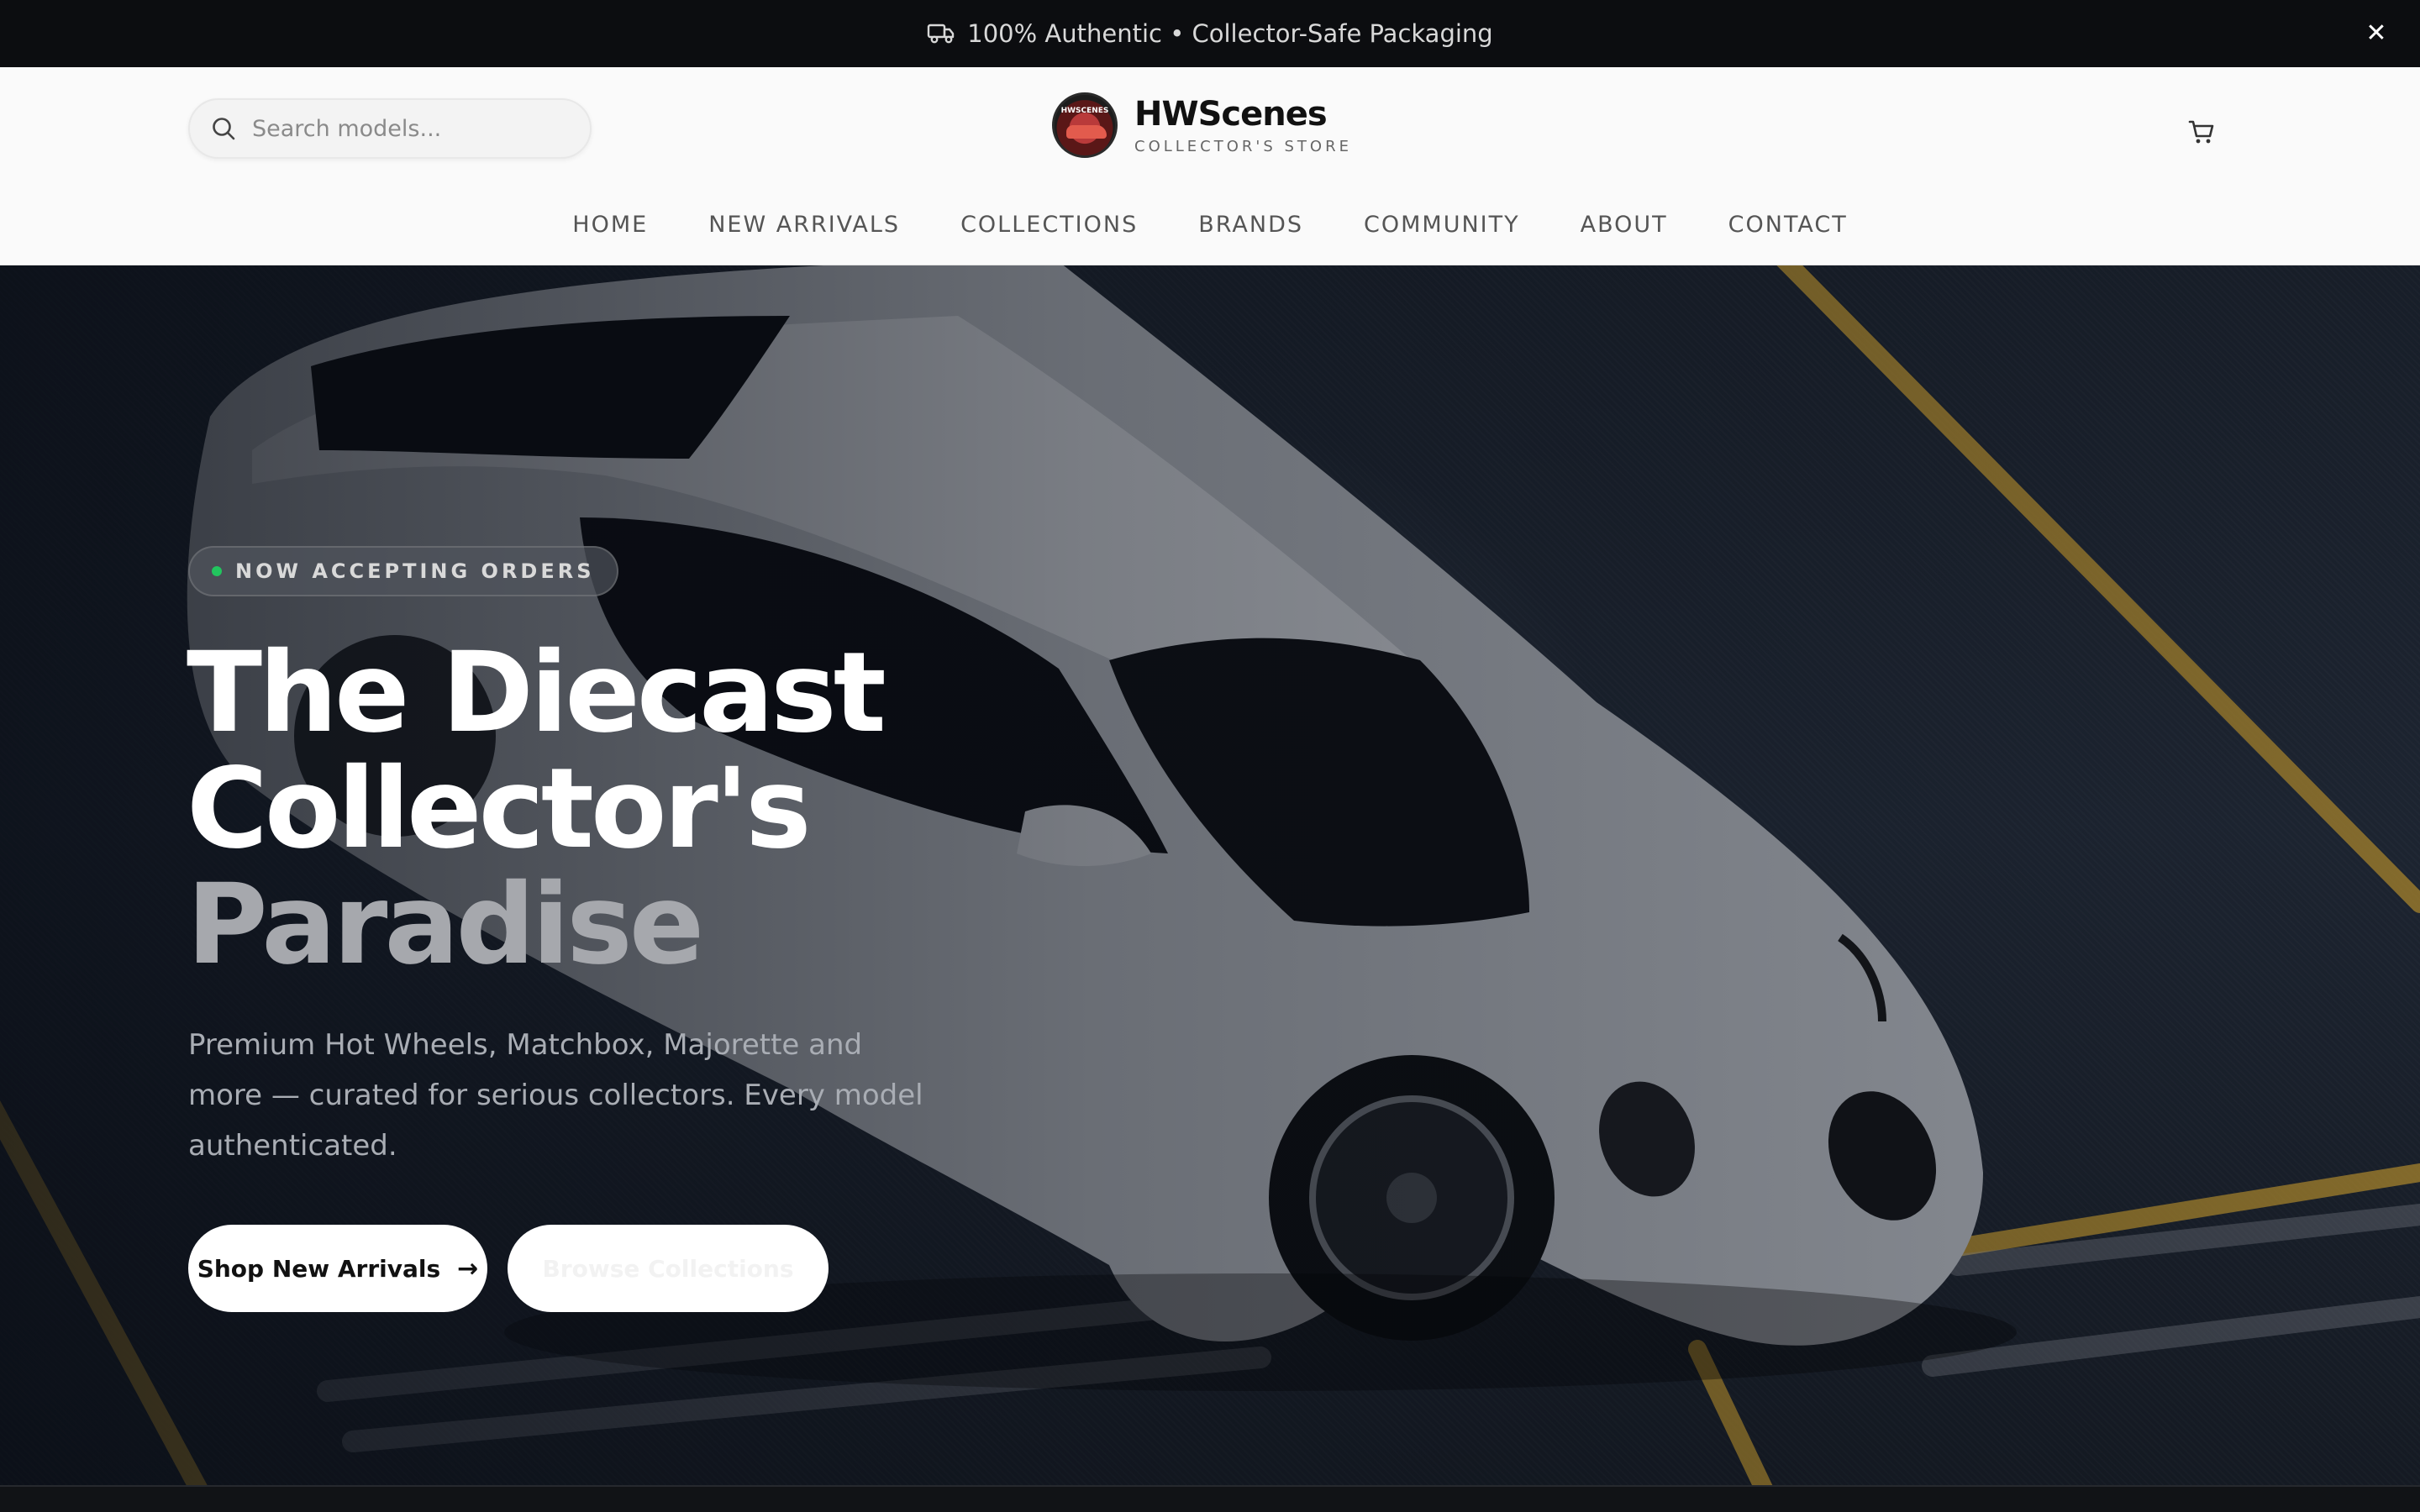 The height and width of the screenshot is (1512, 2420). Describe the element at coordinates (499, 809) in the screenshot. I see `hero-headline-line2: Collector's` at that location.